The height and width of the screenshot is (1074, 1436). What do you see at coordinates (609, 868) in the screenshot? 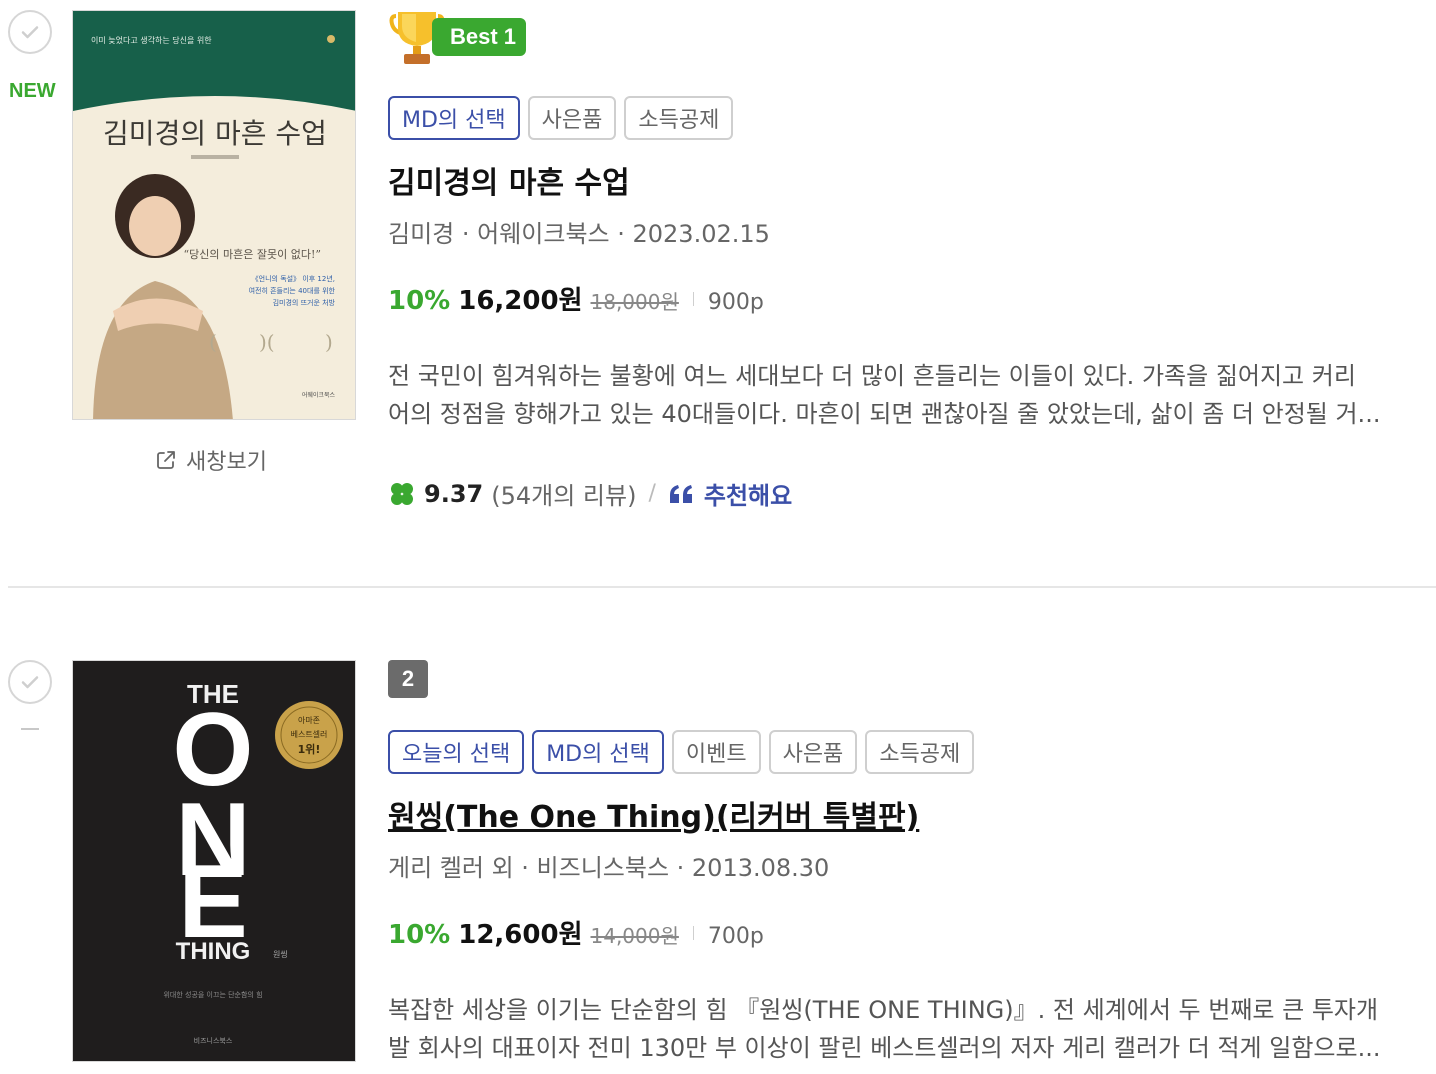
I see `book-meta: 게리 켈러 외 · 비즈니스북스 · 2013.08.30` at bounding box center [609, 868].